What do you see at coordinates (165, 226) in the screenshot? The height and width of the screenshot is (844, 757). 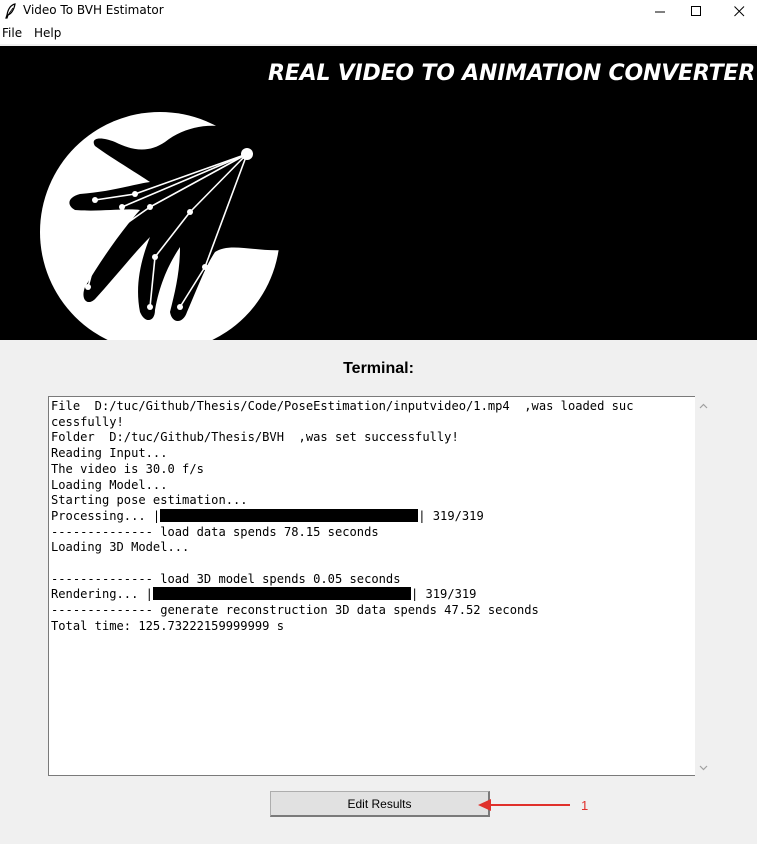 I see `hand-pose-skeleton-icon` at bounding box center [165, 226].